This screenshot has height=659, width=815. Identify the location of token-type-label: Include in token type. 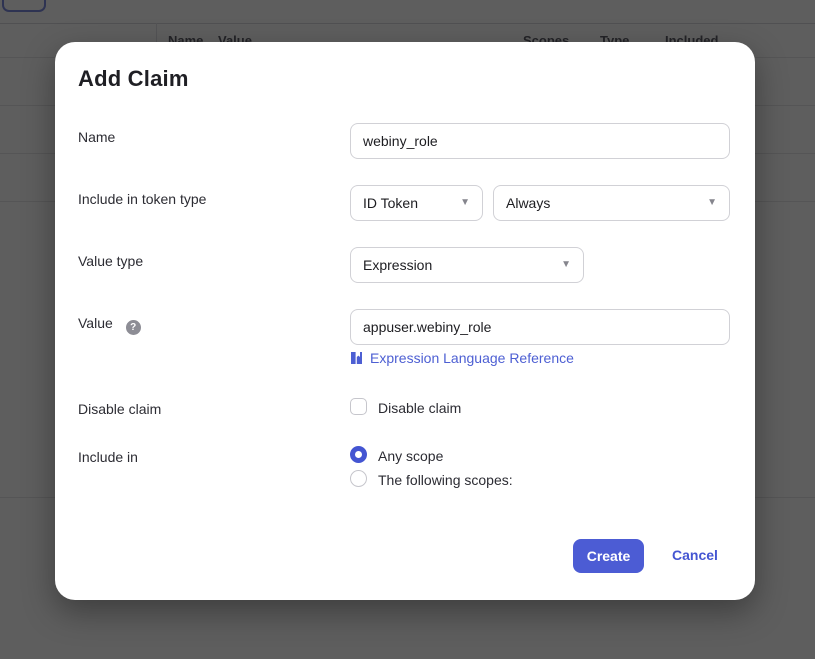
(142, 199).